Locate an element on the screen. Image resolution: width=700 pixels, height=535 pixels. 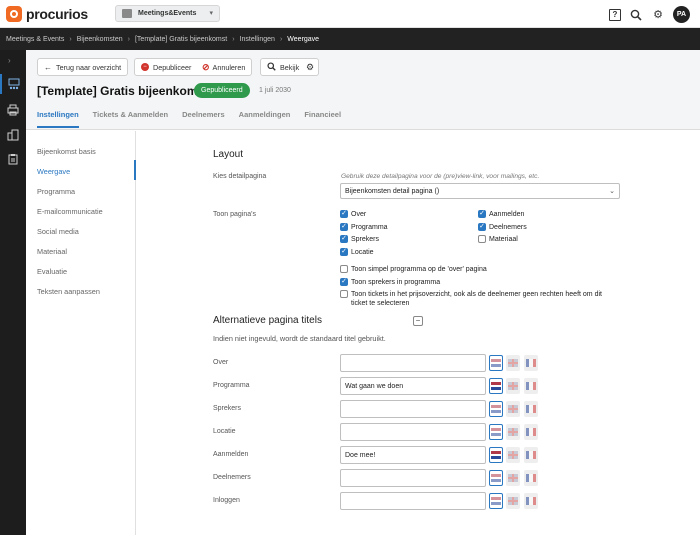
breadcrumb-item: Bijeenkomsten is located at coordinates (100, 39).